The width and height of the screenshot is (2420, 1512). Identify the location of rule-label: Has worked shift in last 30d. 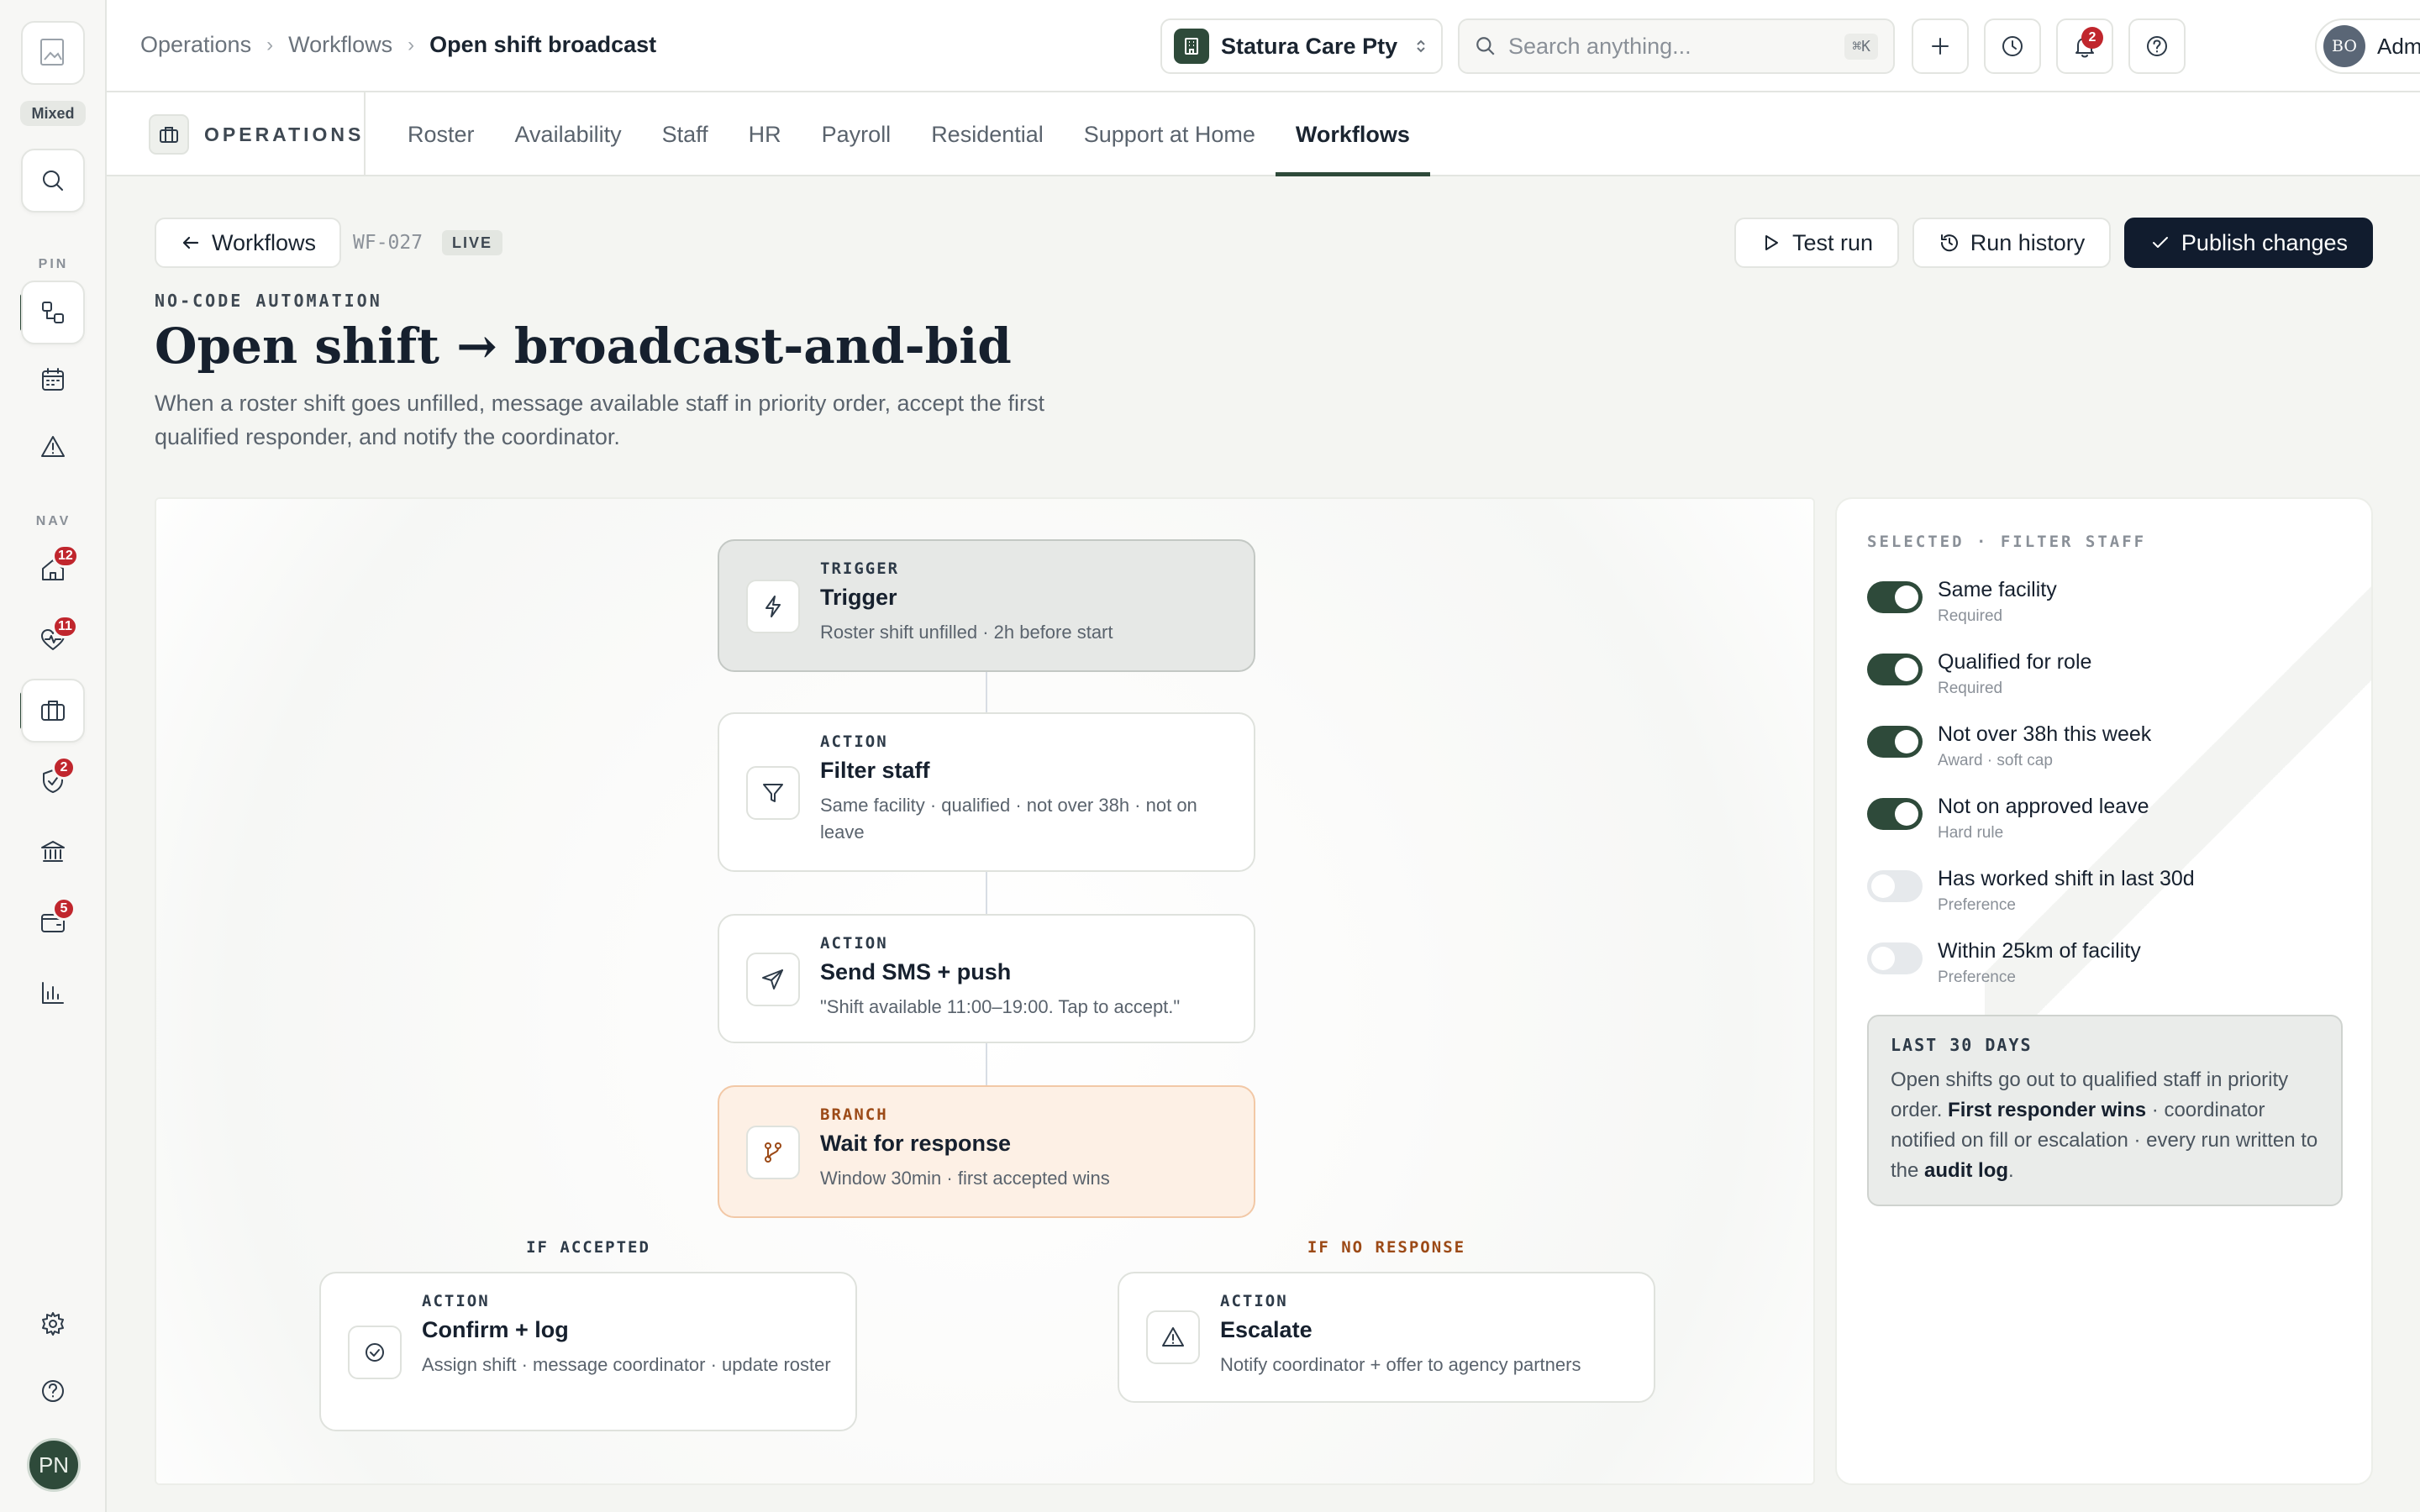
(2066, 878).